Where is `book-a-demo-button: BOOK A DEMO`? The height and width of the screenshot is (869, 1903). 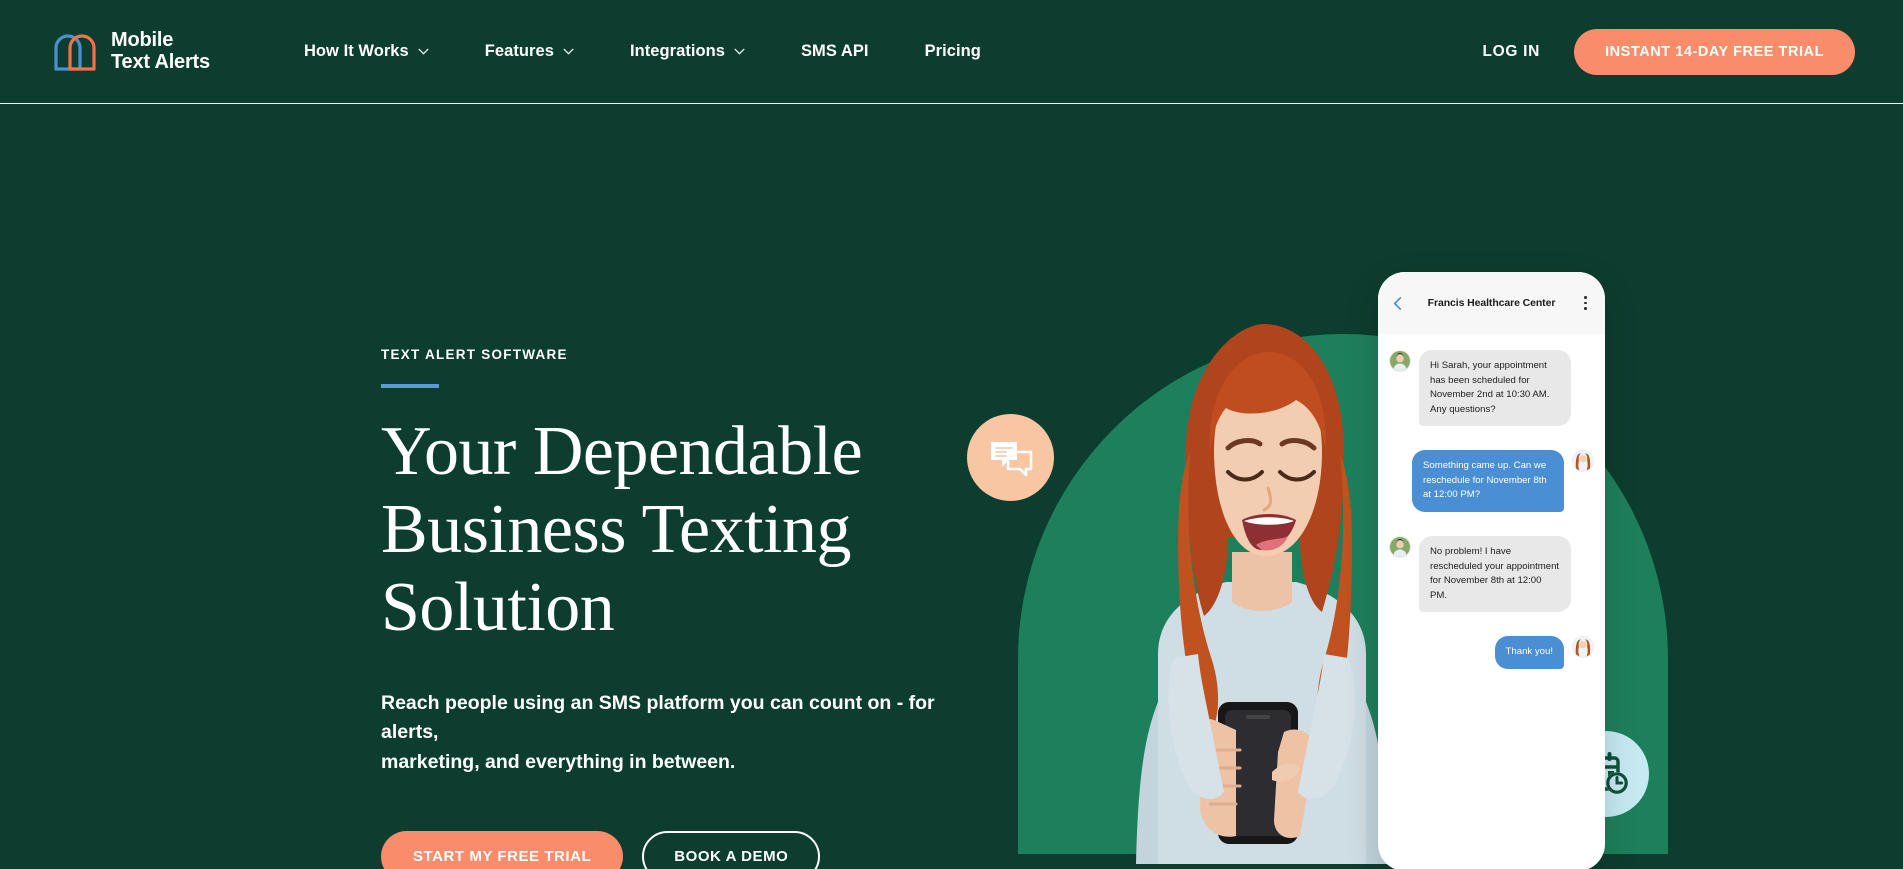 book-a-demo-button: BOOK A DEMO is located at coordinates (731, 849).